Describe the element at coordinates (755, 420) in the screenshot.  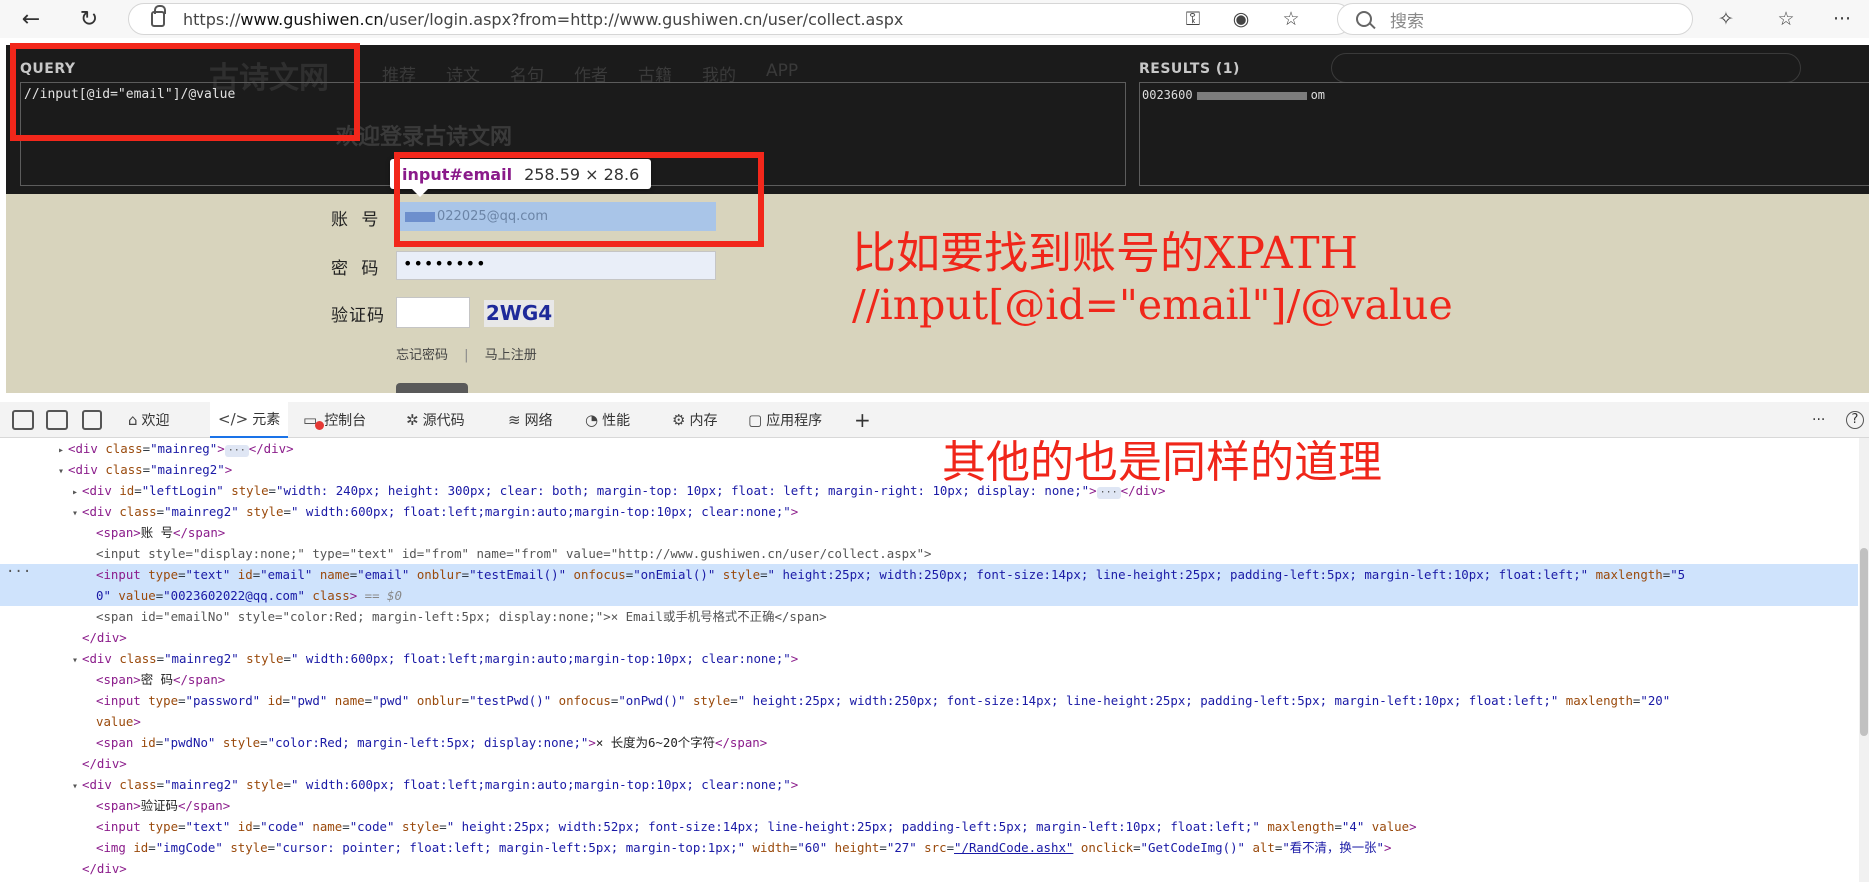
I see `application-icon: ▢` at that location.